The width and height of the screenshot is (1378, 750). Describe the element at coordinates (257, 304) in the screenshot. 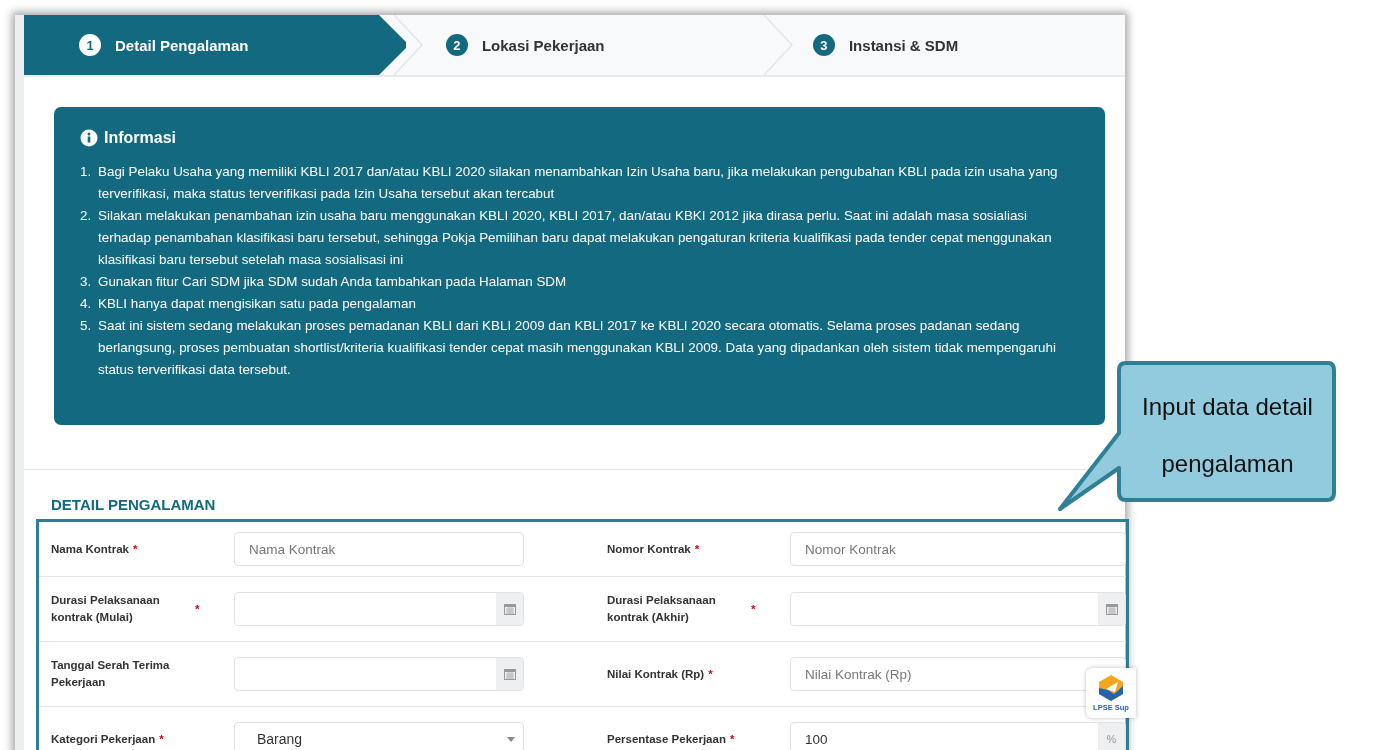

I see `info-text: KBLI hanya dapat mengisikan satu pada pengalaman` at that location.